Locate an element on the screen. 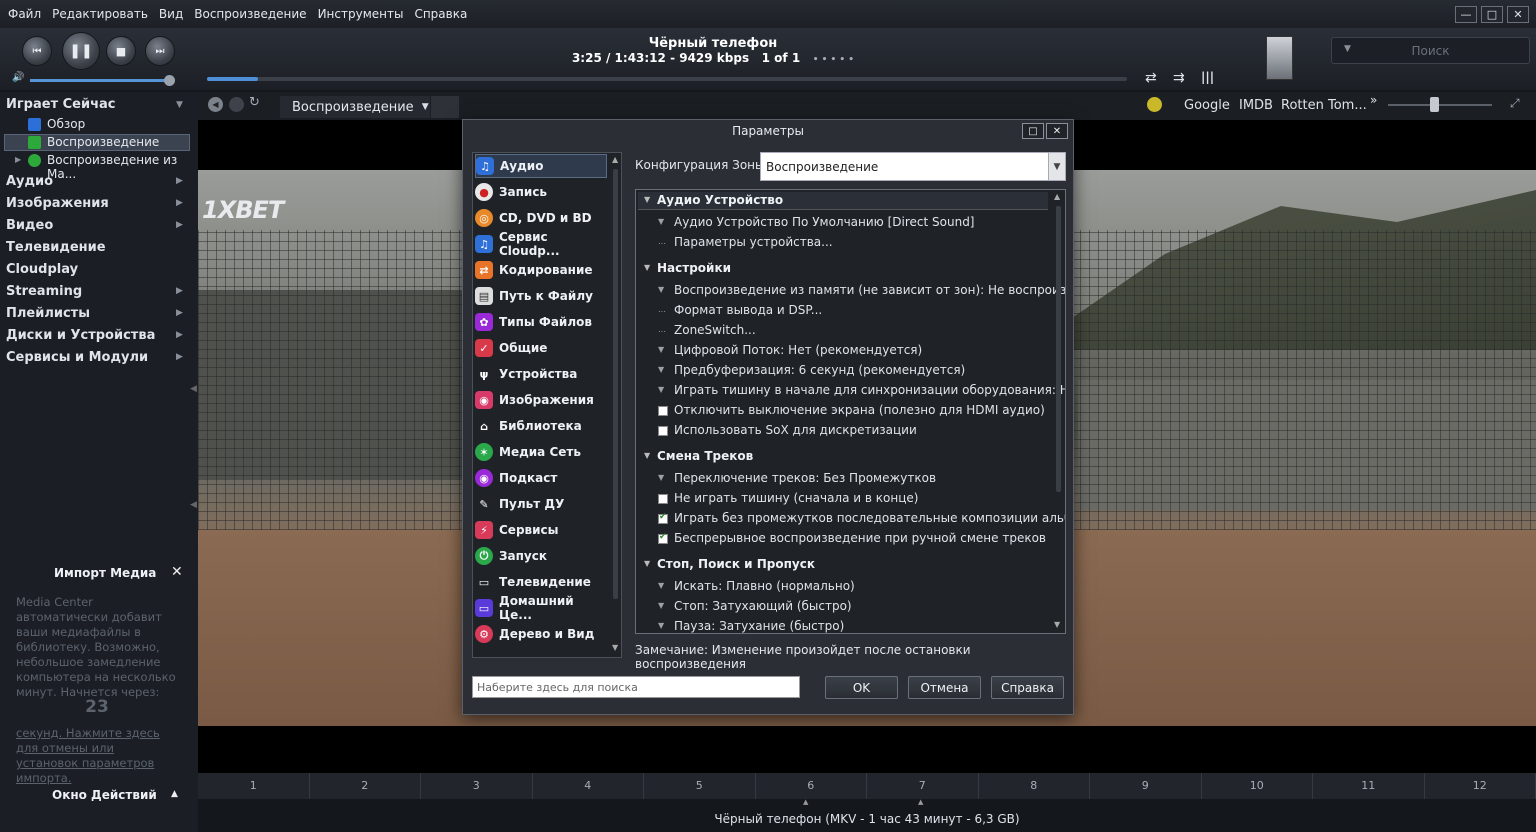  seek-bar is located at coordinates (667, 79).